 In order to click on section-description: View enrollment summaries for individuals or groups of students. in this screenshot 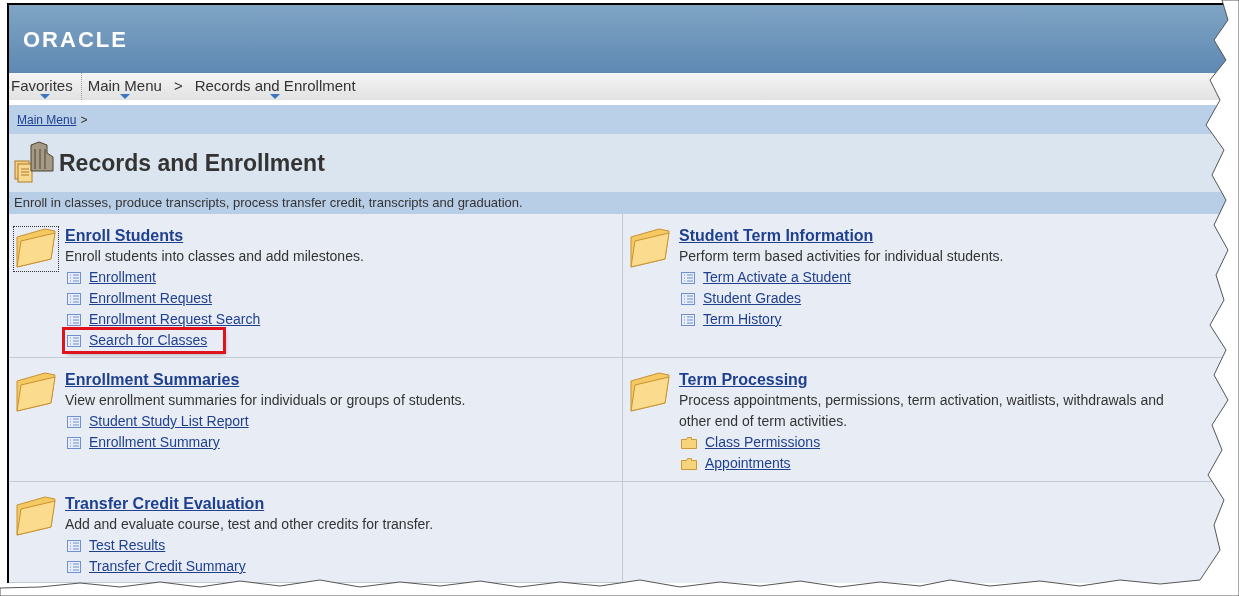, I will do `click(265, 400)`.